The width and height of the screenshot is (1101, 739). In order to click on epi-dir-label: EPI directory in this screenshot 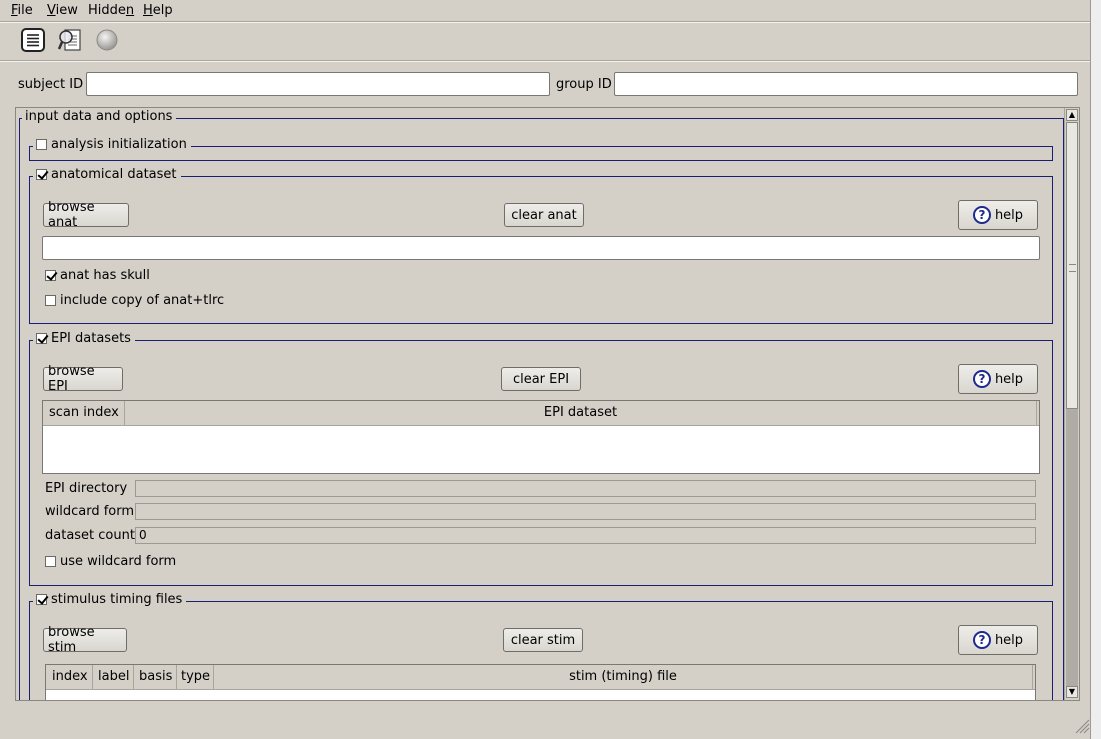, I will do `click(86, 488)`.